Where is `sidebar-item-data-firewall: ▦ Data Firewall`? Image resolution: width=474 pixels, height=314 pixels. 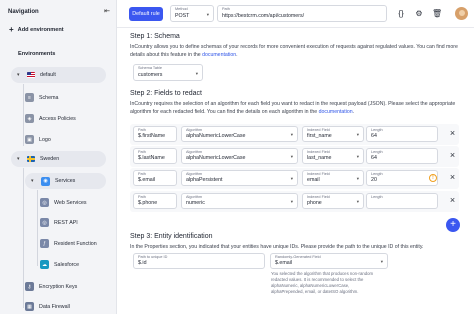
sidebar-item-data-firewall: ▦ Data Firewall is located at coordinates (47, 306).